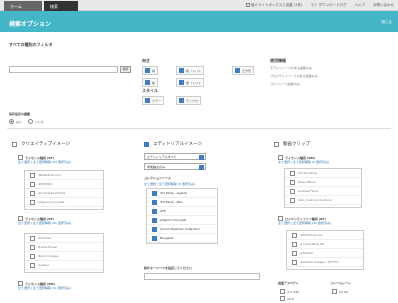 Image resolution: width=398 pixels, height=303 pixels. Describe the element at coordinates (64, 247) in the screenshot. I see `list-item: Brokerhouse` at that location.